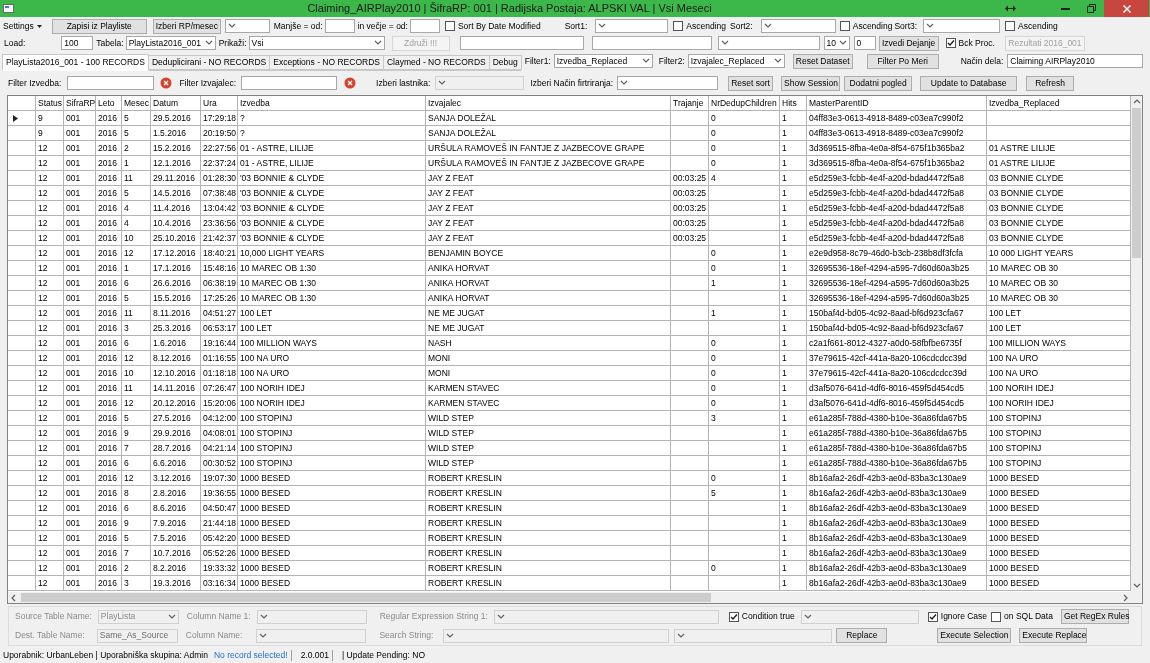 This screenshot has width=1150, height=663. Describe the element at coordinates (864, 43) in the screenshot. I see `text-field: 0` at that location.